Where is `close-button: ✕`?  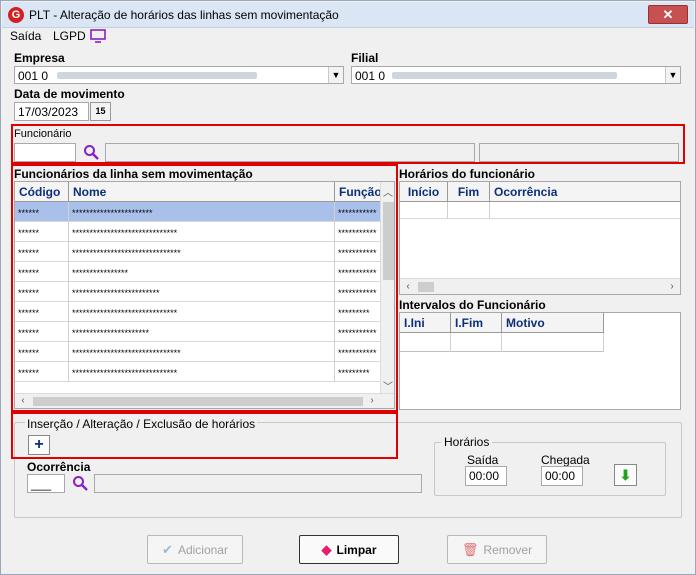
close-button: ✕ is located at coordinates (668, 14).